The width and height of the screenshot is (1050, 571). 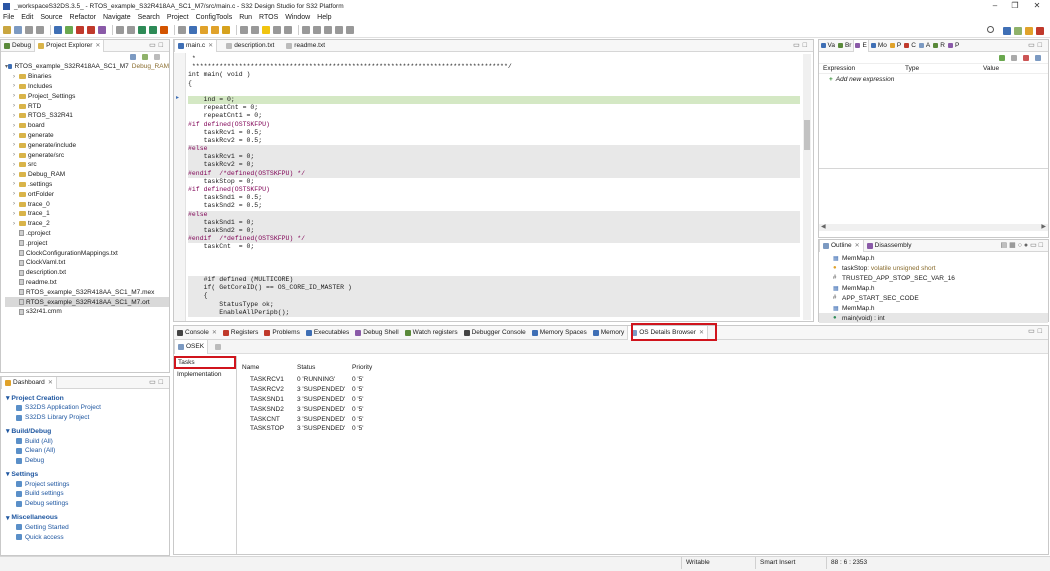 What do you see at coordinates (924, 46) in the screenshot?
I see `tab-debug-view: A` at bounding box center [924, 46].